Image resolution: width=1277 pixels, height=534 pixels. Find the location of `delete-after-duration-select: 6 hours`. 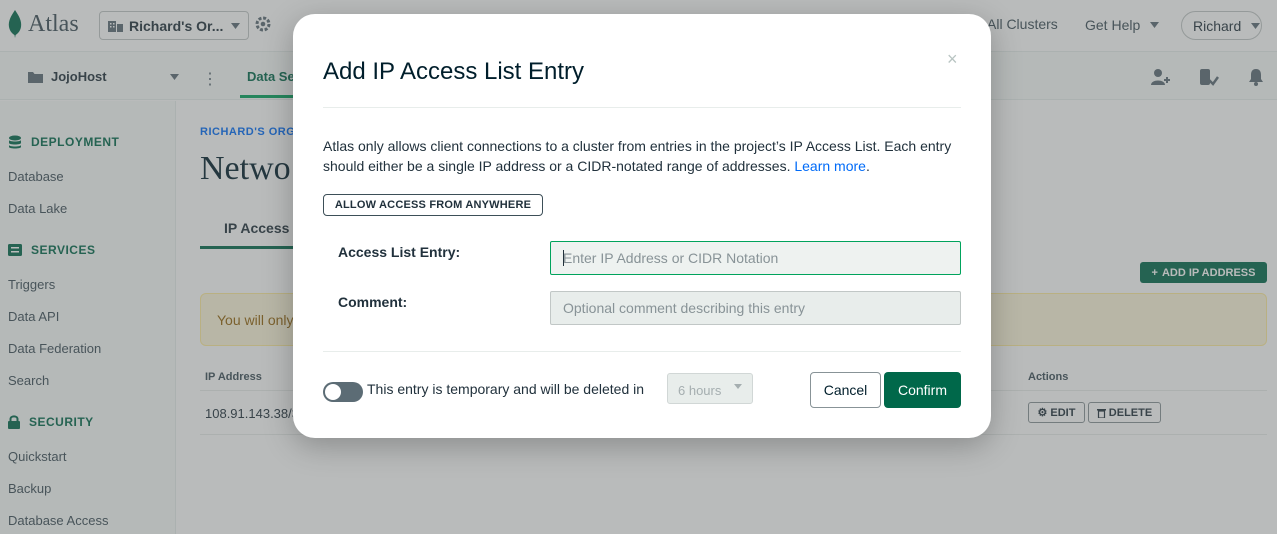

delete-after-duration-select: 6 hours is located at coordinates (710, 388).